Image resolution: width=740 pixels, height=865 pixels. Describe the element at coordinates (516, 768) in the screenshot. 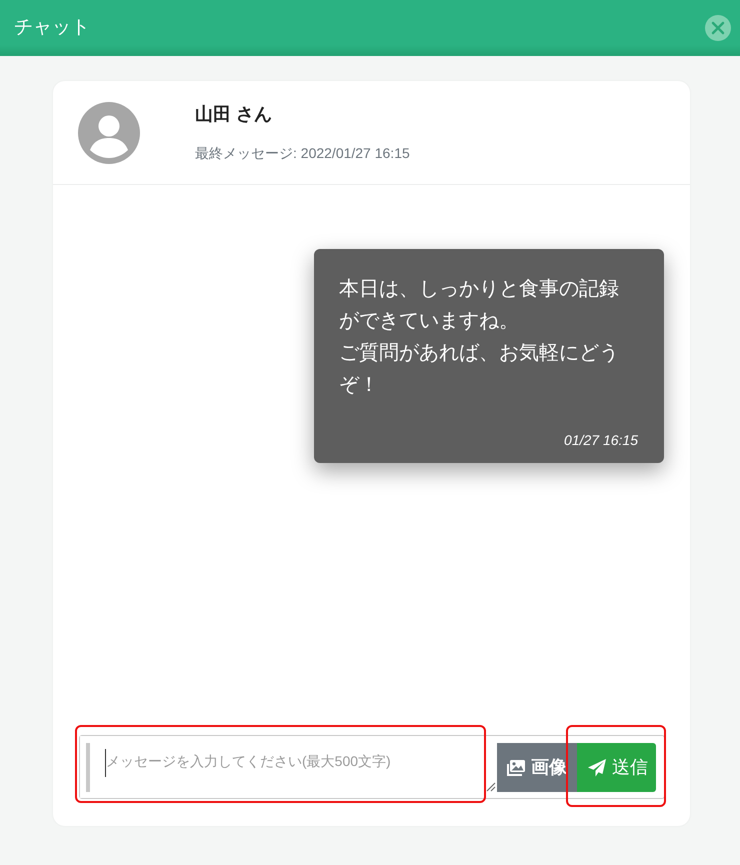

I see `image-icon` at that location.